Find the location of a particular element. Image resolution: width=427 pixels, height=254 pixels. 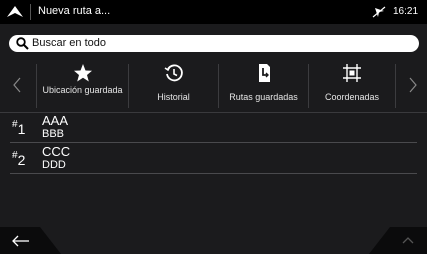

star-icon is located at coordinates (82, 73).